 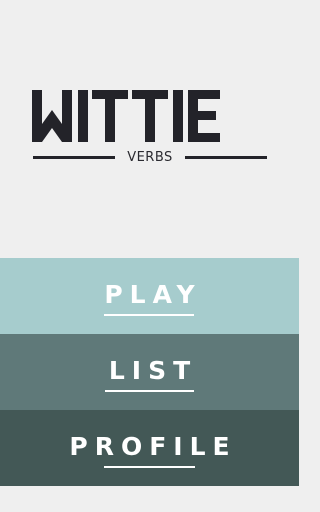 What do you see at coordinates (149, 391) in the screenshot?
I see `list-underline` at bounding box center [149, 391].